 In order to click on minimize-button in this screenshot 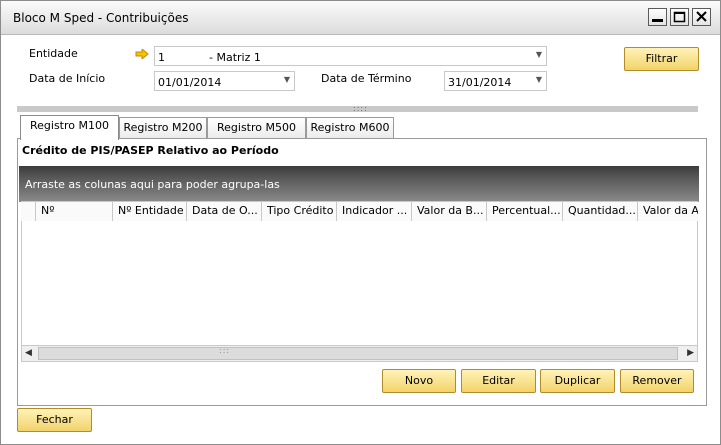, I will do `click(657, 17)`.